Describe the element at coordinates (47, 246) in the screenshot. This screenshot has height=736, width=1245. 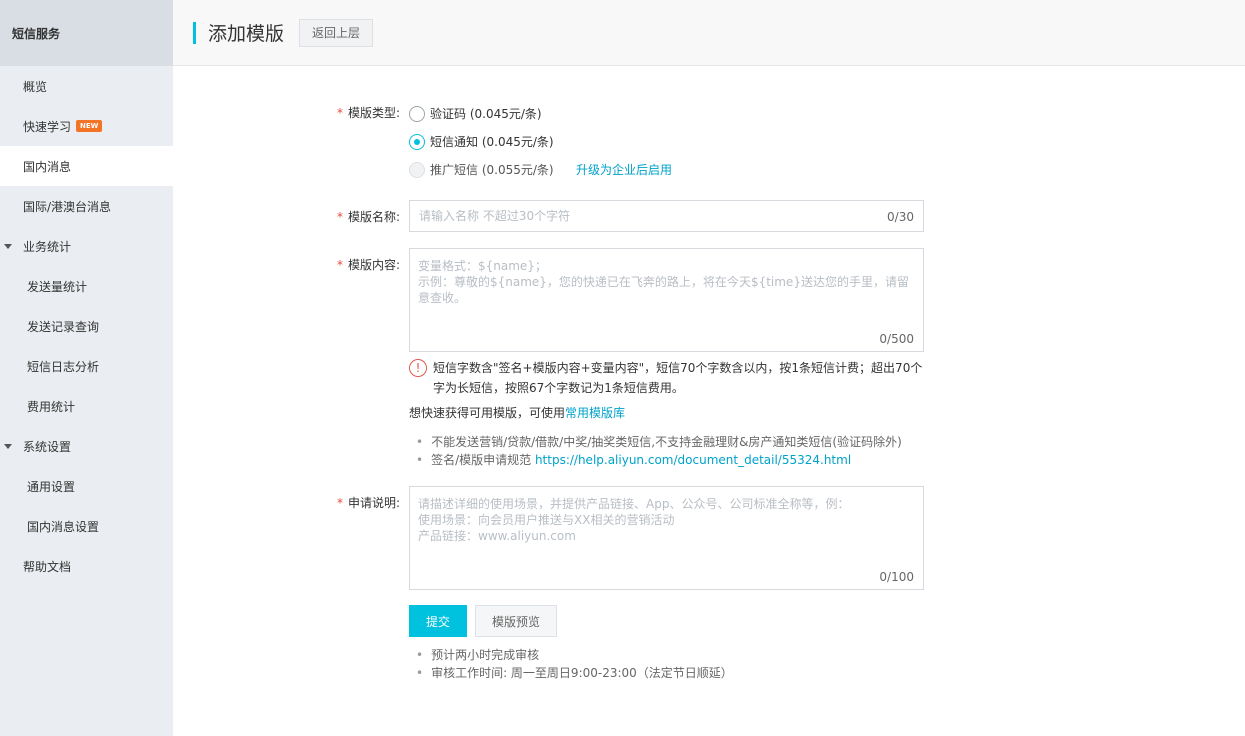
I see `sidebar-item-label: 业务统计` at that location.